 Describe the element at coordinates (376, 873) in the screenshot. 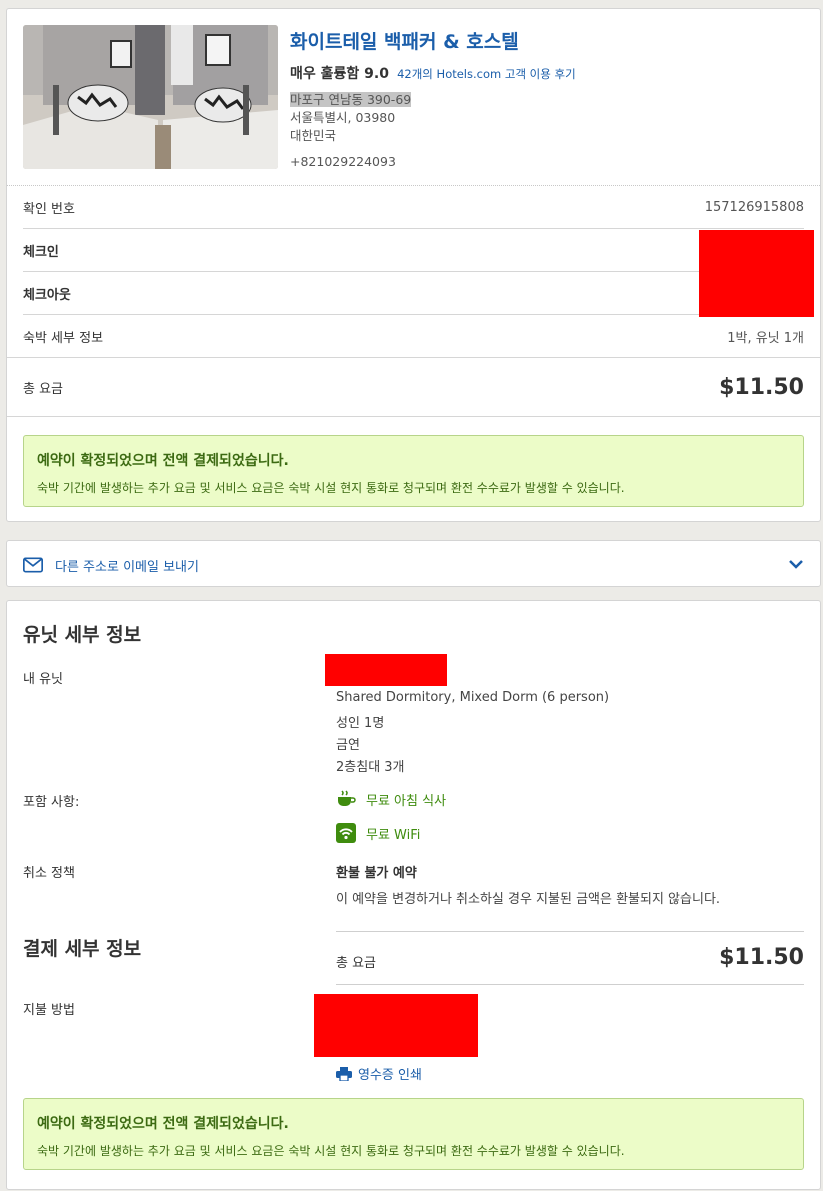

I see `cancel-policy-title: 환불 불가 예약` at that location.